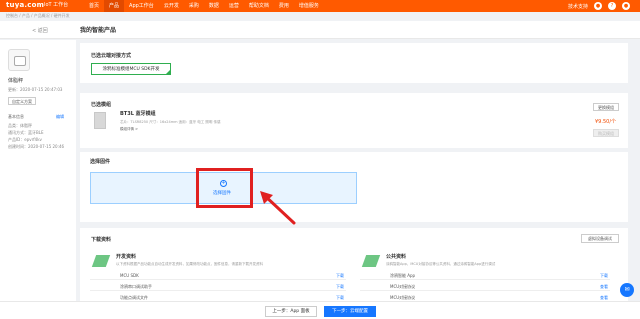 The image size is (640, 319). Describe the element at coordinates (26, 132) in the screenshot. I see `info-protocol: 通讯方式：蓝牙BLE` at that location.